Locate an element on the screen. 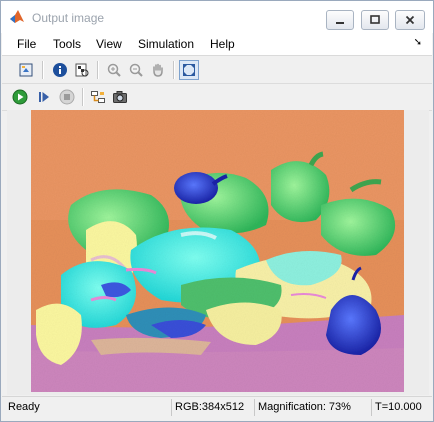 The image size is (434, 422). maximize-icon is located at coordinates (375, 19).